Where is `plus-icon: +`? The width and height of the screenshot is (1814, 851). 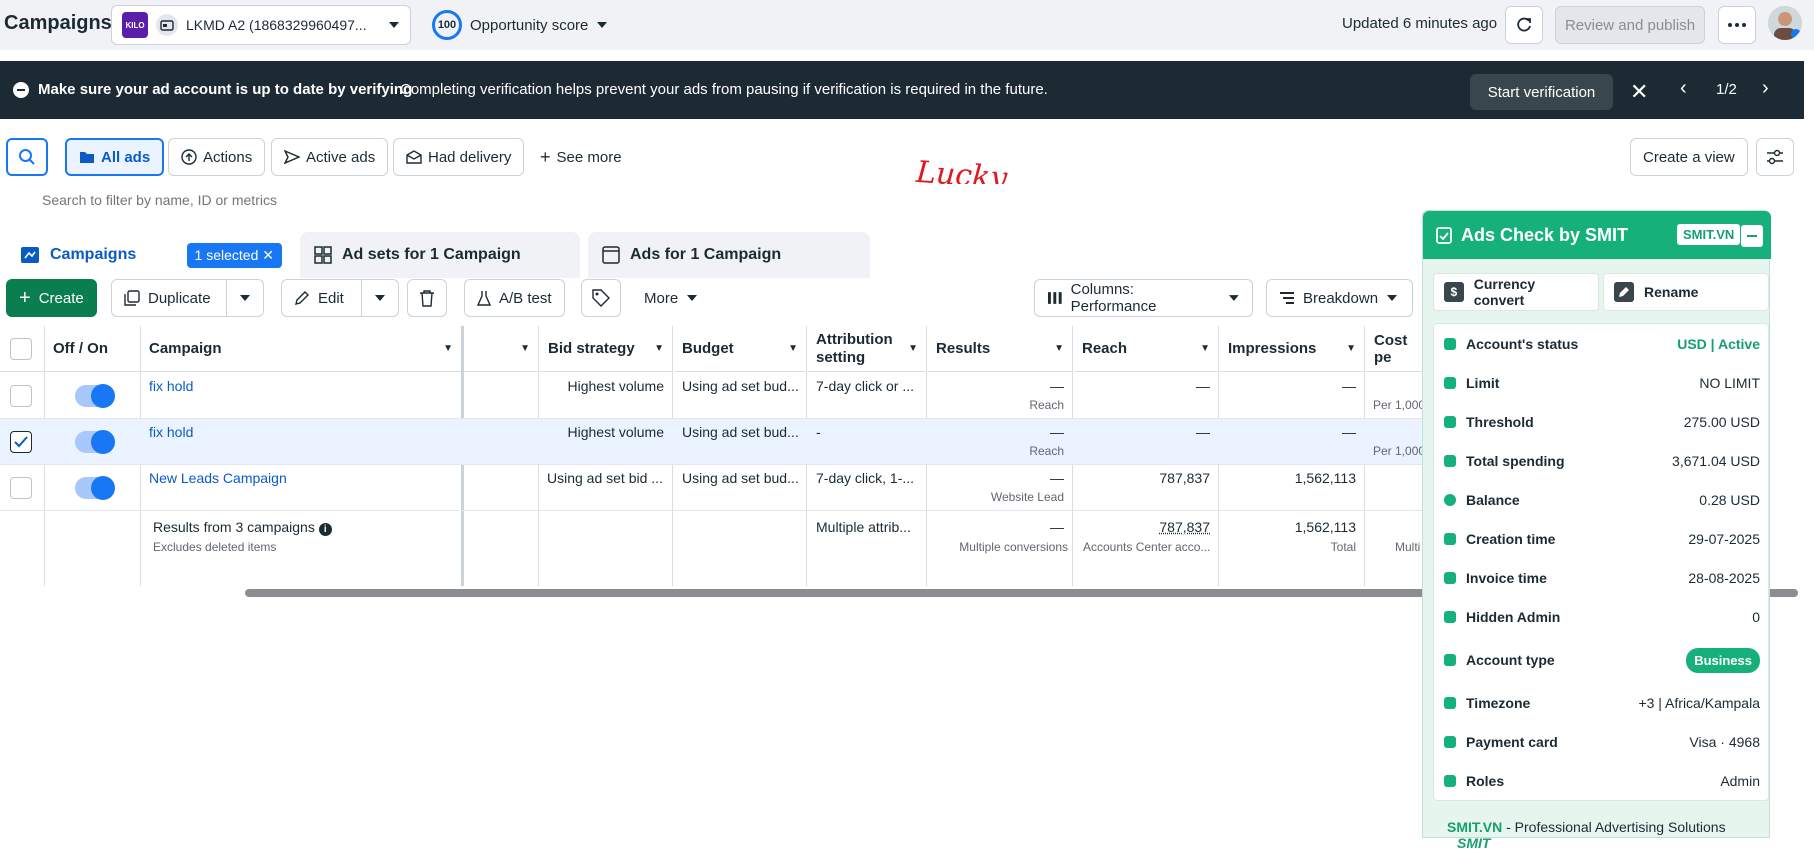 plus-icon: + is located at coordinates (545, 156).